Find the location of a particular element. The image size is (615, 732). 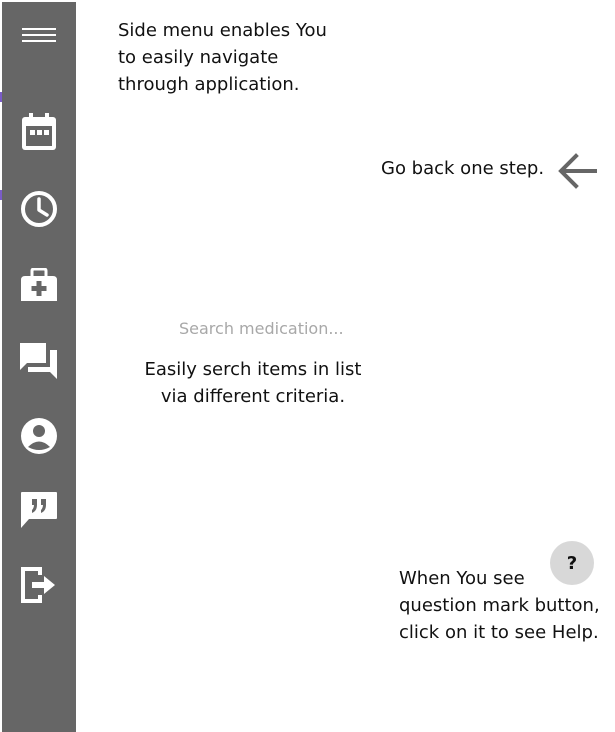

account-circle-icon is located at coordinates (39, 436).